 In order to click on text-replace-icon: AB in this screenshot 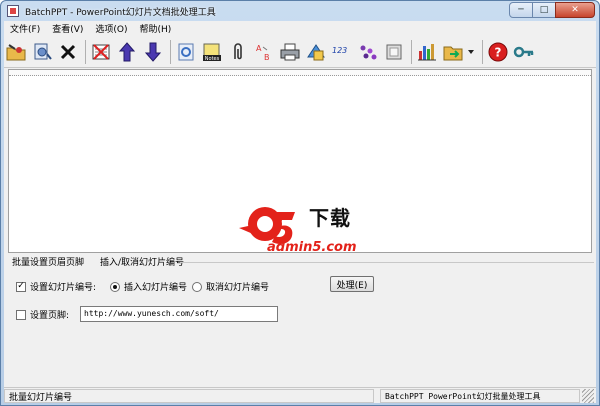, I will do `click(264, 52)`.